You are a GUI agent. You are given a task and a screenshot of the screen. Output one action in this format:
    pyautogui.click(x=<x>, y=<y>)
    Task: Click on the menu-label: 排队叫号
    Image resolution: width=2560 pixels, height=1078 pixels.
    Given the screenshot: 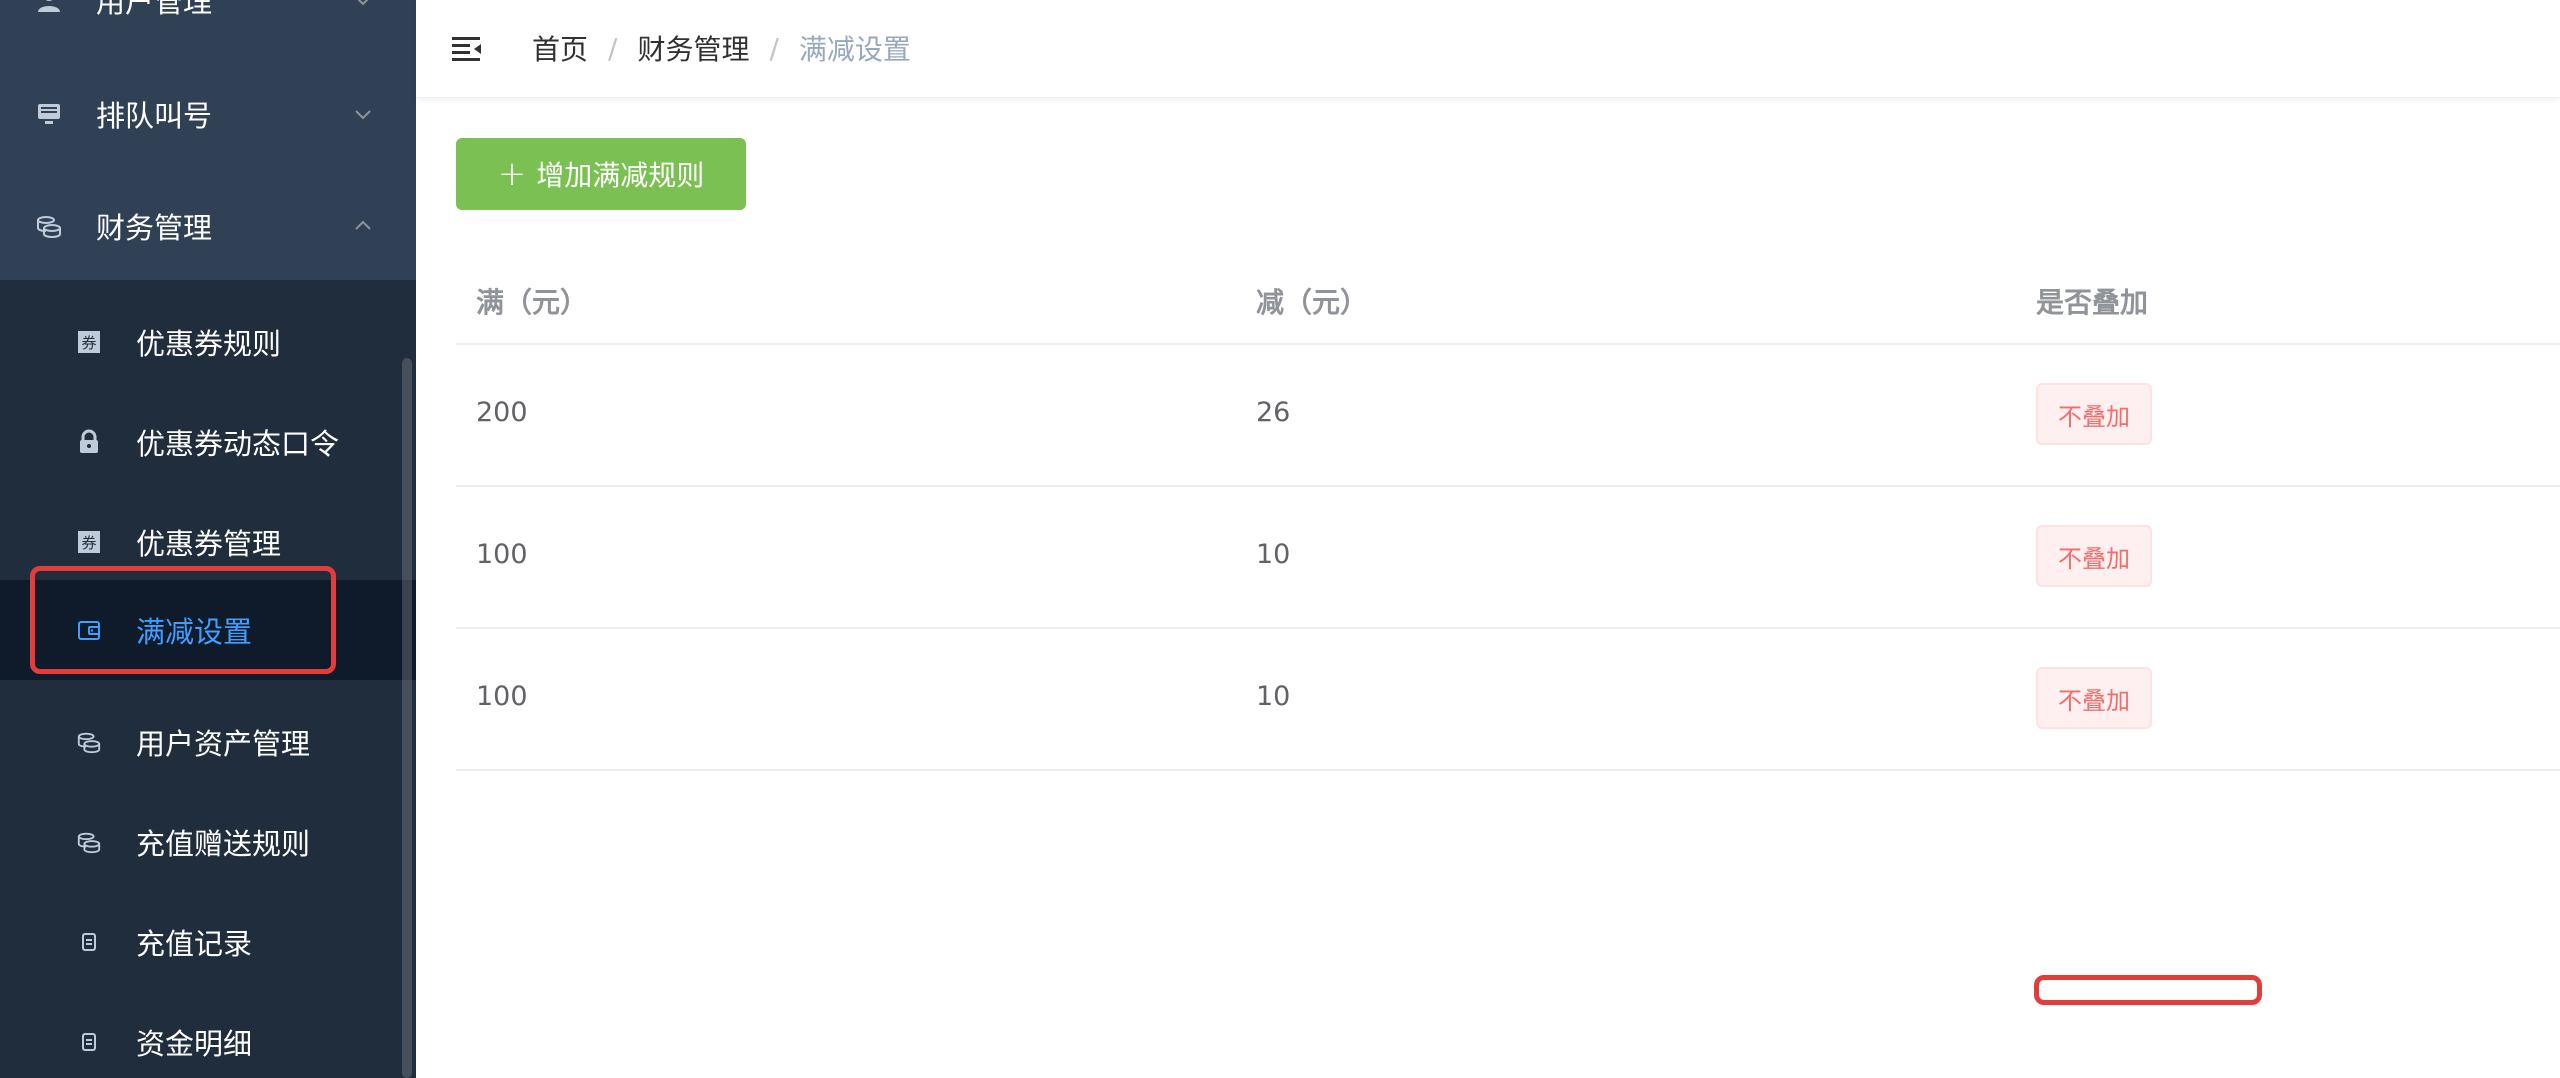 What is the action you would take?
    pyautogui.click(x=154, y=116)
    